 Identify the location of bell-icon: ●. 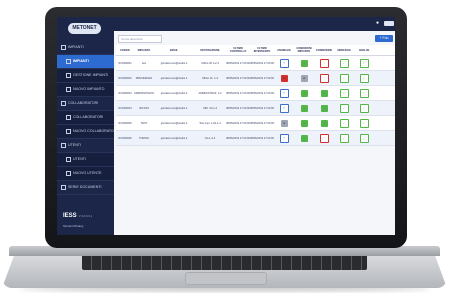
(378, 23).